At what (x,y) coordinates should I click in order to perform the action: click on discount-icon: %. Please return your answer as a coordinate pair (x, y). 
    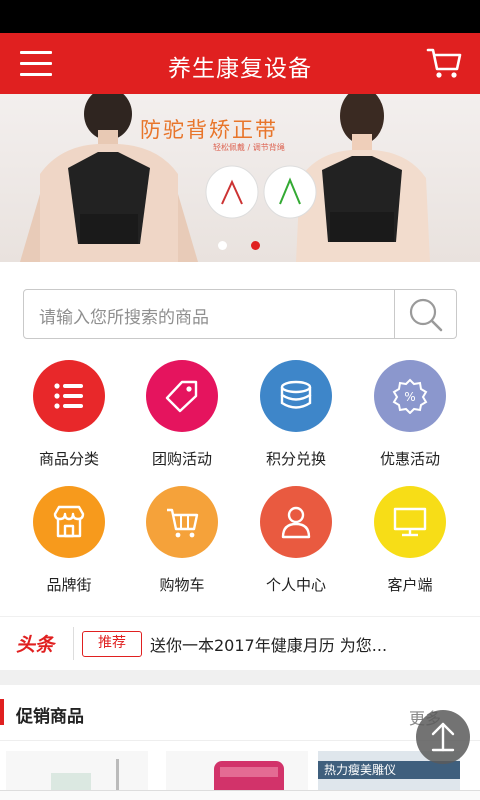
    Looking at the image, I should click on (410, 396).